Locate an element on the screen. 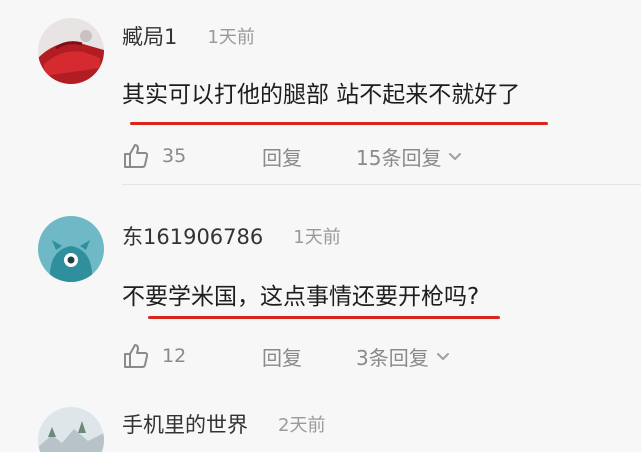  comment-header: 手机里的世界 2天前 is located at coordinates (223, 424).